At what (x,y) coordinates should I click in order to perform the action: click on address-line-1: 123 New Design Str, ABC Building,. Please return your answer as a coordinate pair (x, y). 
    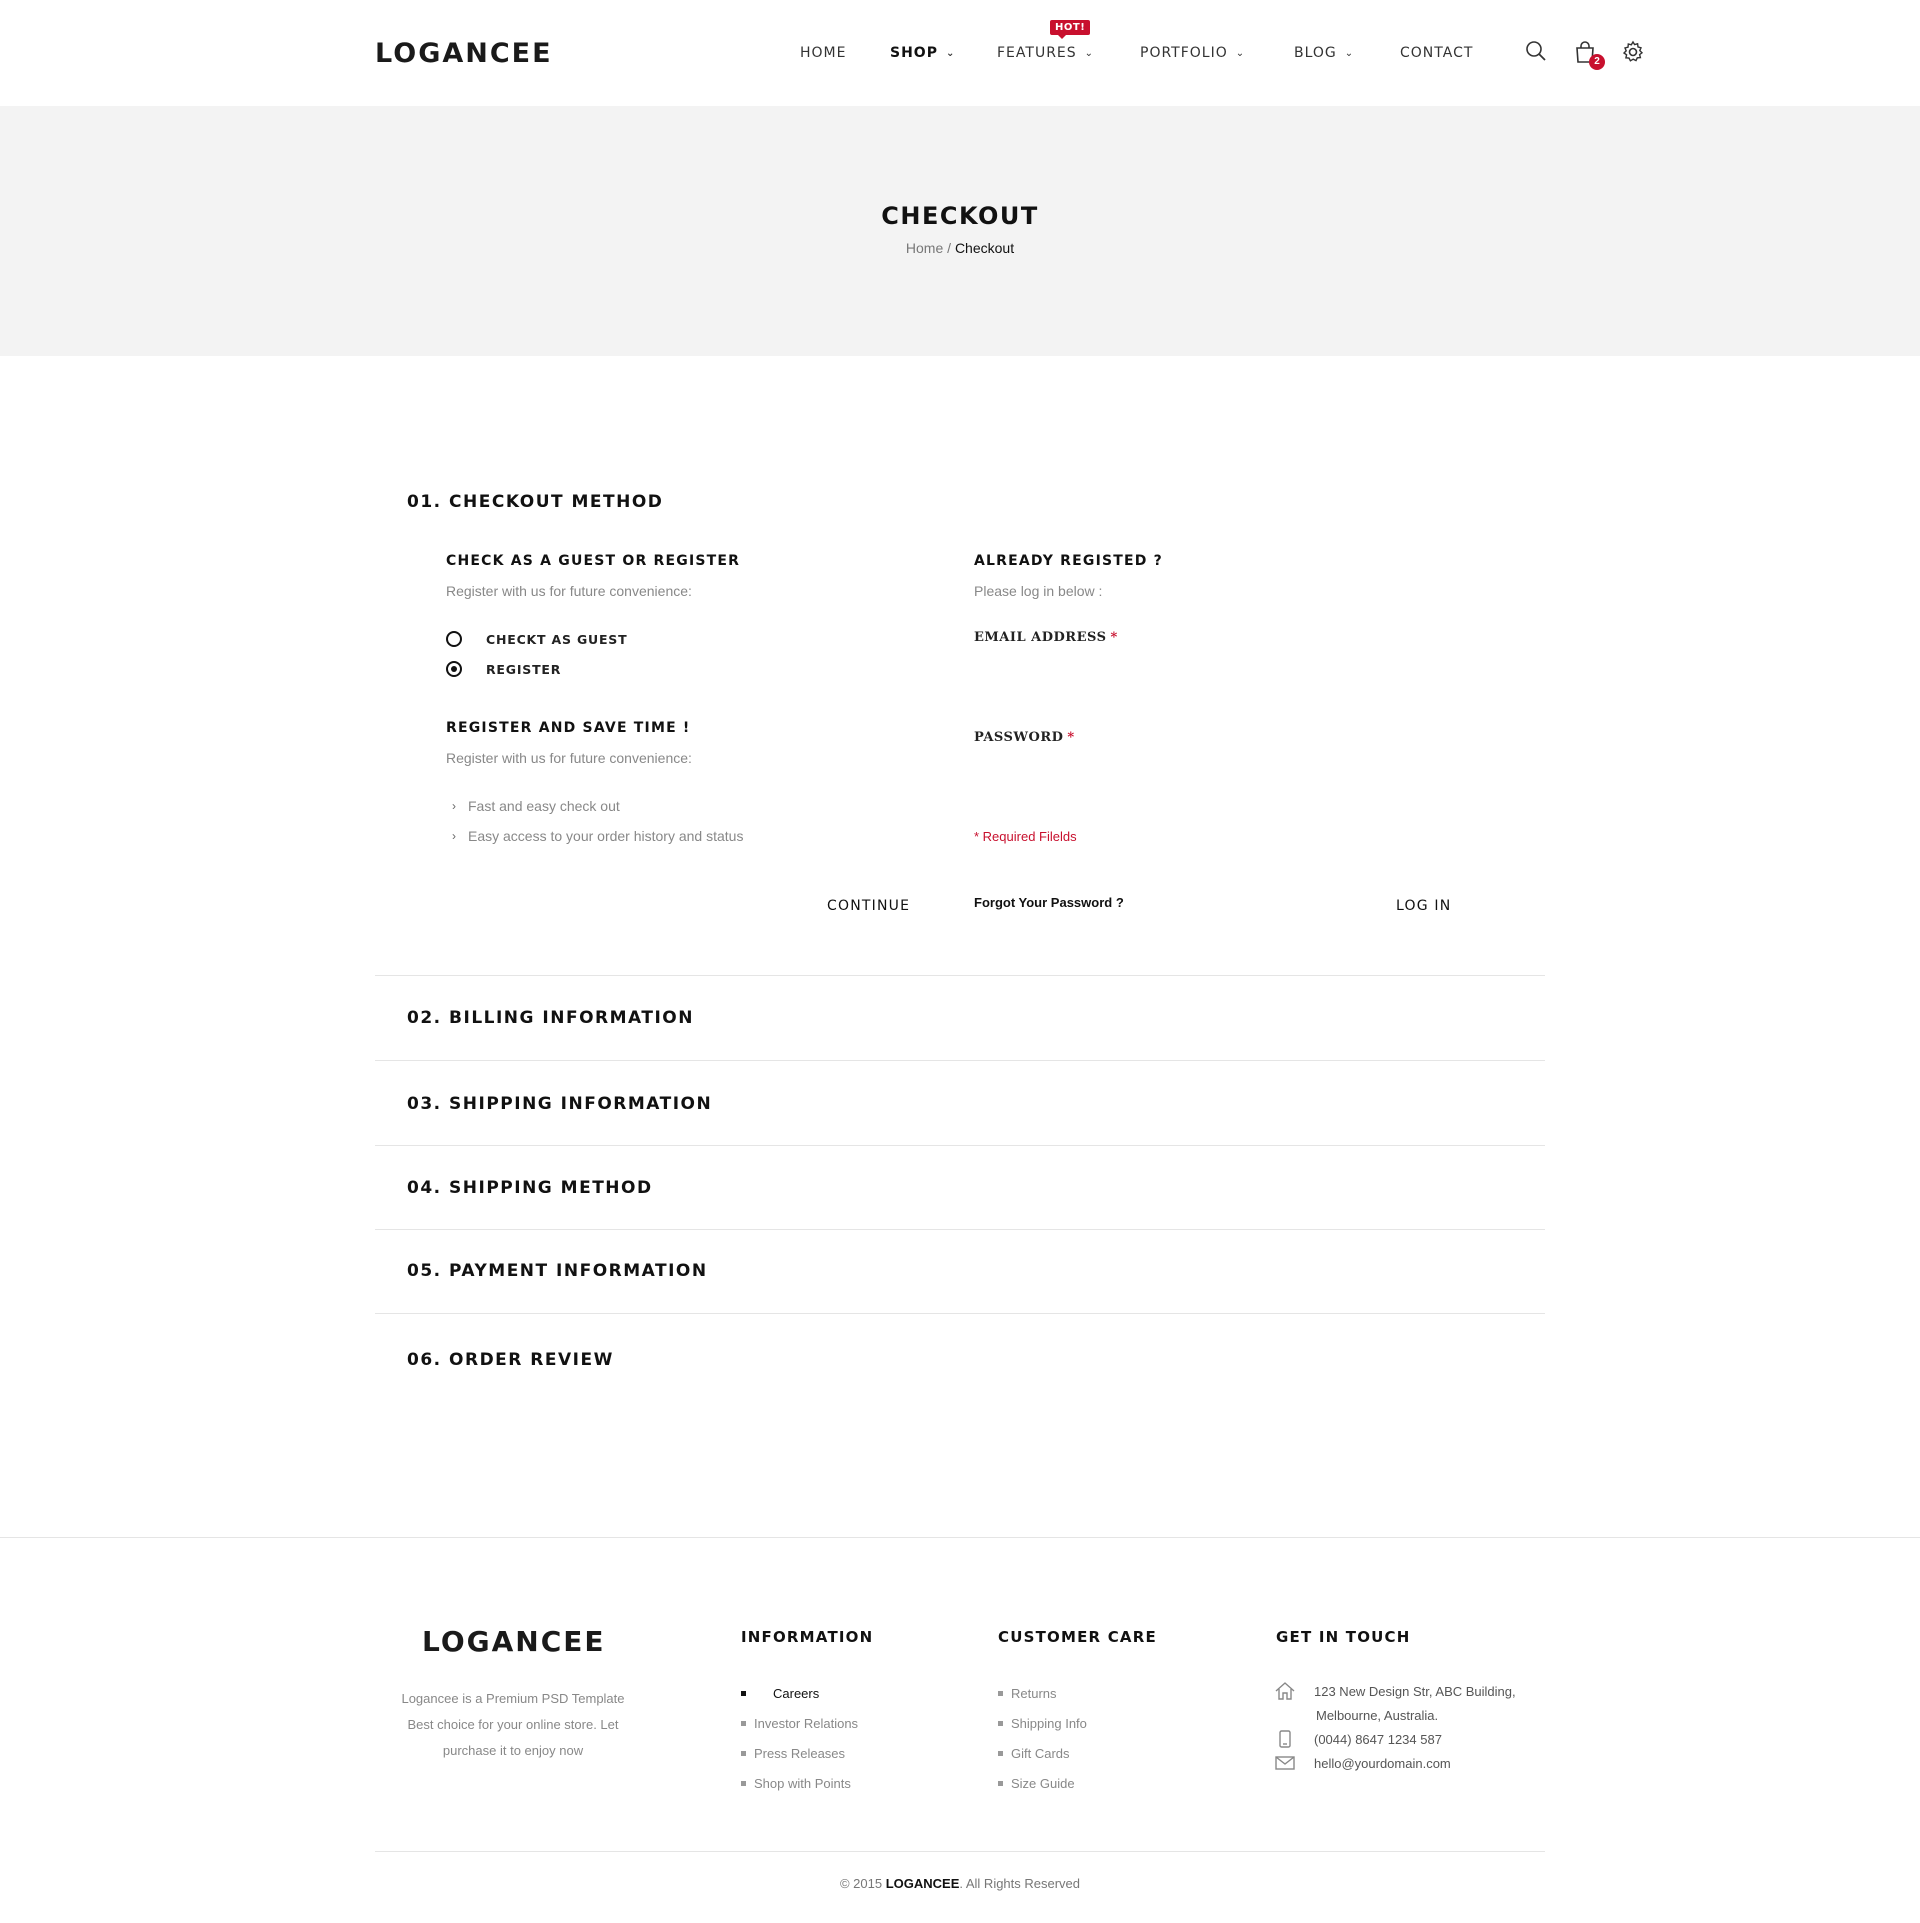
    Looking at the image, I should click on (1415, 1691).